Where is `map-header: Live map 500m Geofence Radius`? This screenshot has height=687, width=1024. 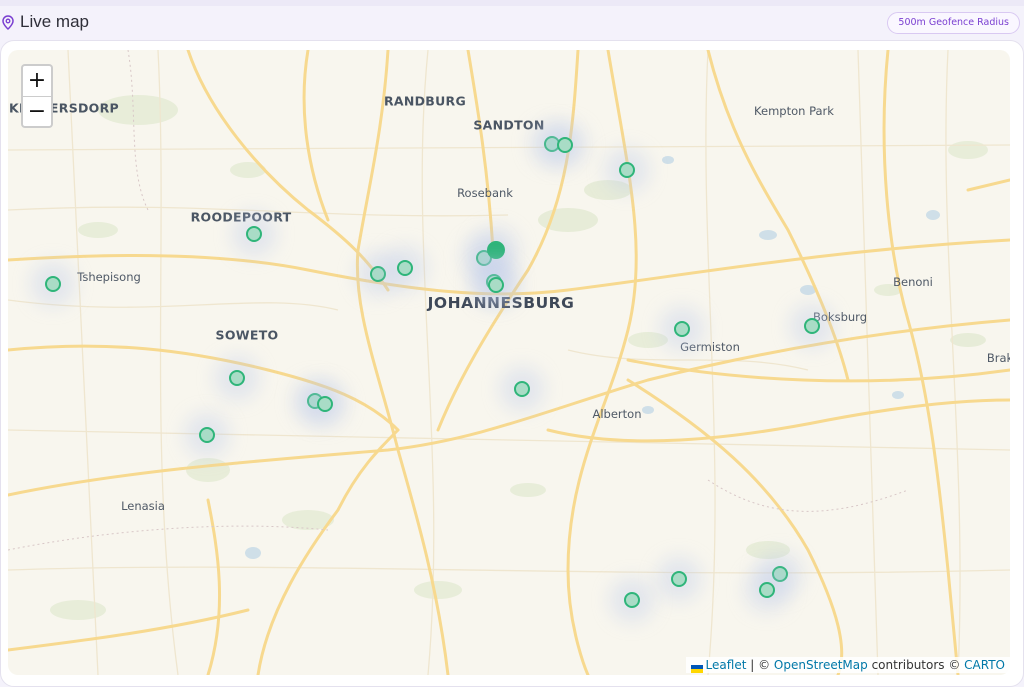 map-header: Live map 500m Geofence Radius is located at coordinates (512, 23).